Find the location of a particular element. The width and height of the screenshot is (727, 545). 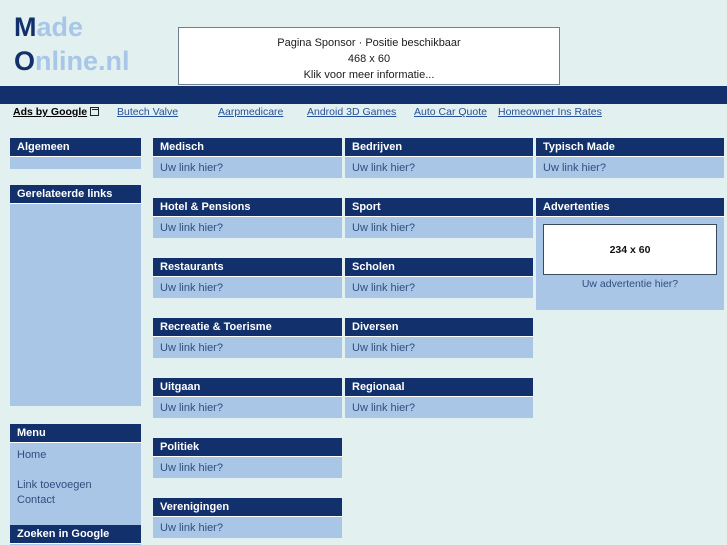

category-title: Bedrijven is located at coordinates (439, 147).